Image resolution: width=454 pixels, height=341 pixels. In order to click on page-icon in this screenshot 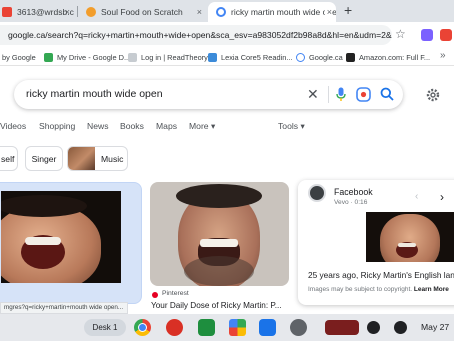, I will do `click(132, 57)`.